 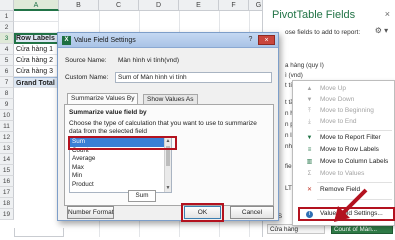 What do you see at coordinates (309, 122) in the screenshot?
I see `arrow-to-bottom-icon: ⤓` at bounding box center [309, 122].